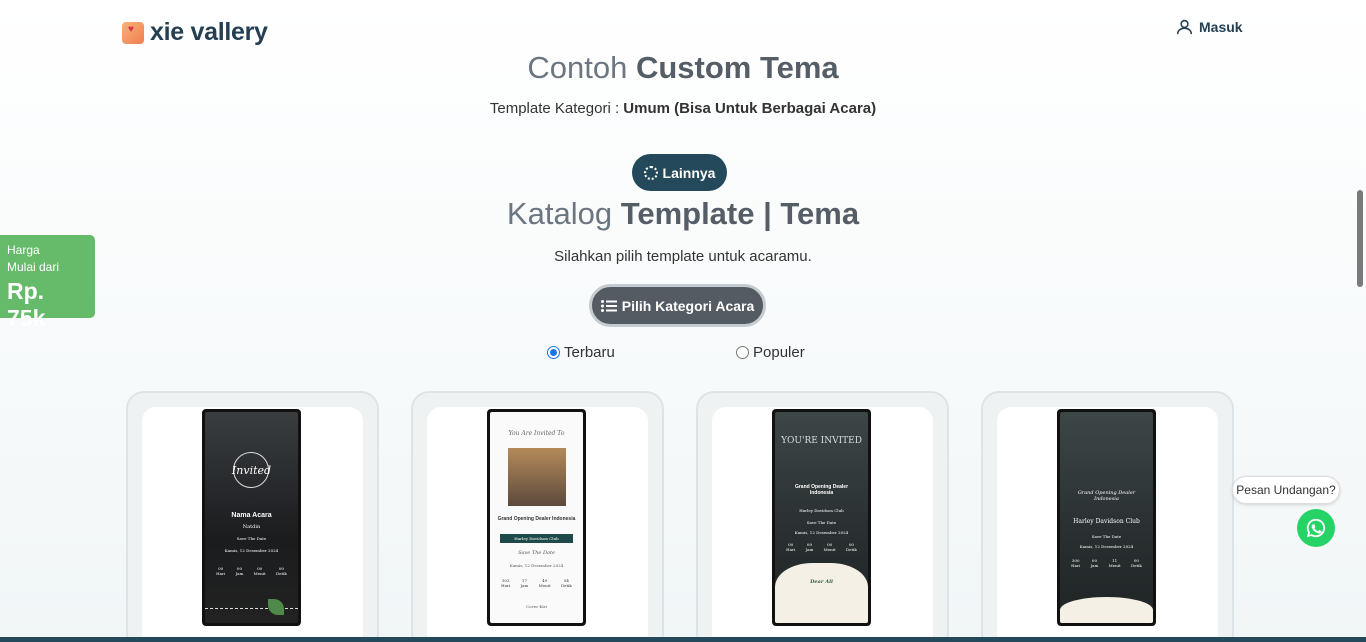 The height and width of the screenshot is (642, 1366). I want to click on user-icon, so click(1184, 27).